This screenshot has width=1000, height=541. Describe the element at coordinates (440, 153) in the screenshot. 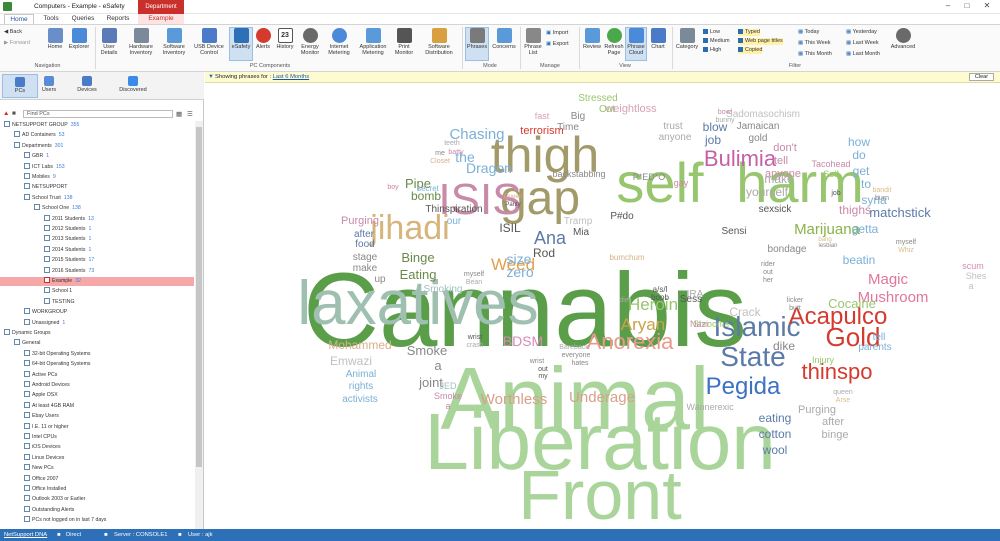

I see `cloud-phrase: me` at that location.